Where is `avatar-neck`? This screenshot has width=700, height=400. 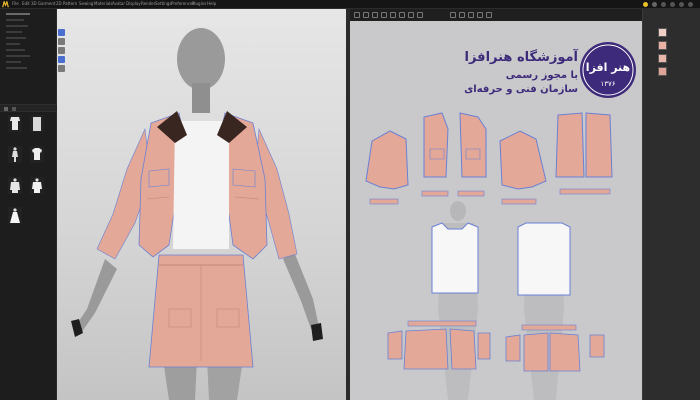
avatar-neck is located at coordinates (201, 98).